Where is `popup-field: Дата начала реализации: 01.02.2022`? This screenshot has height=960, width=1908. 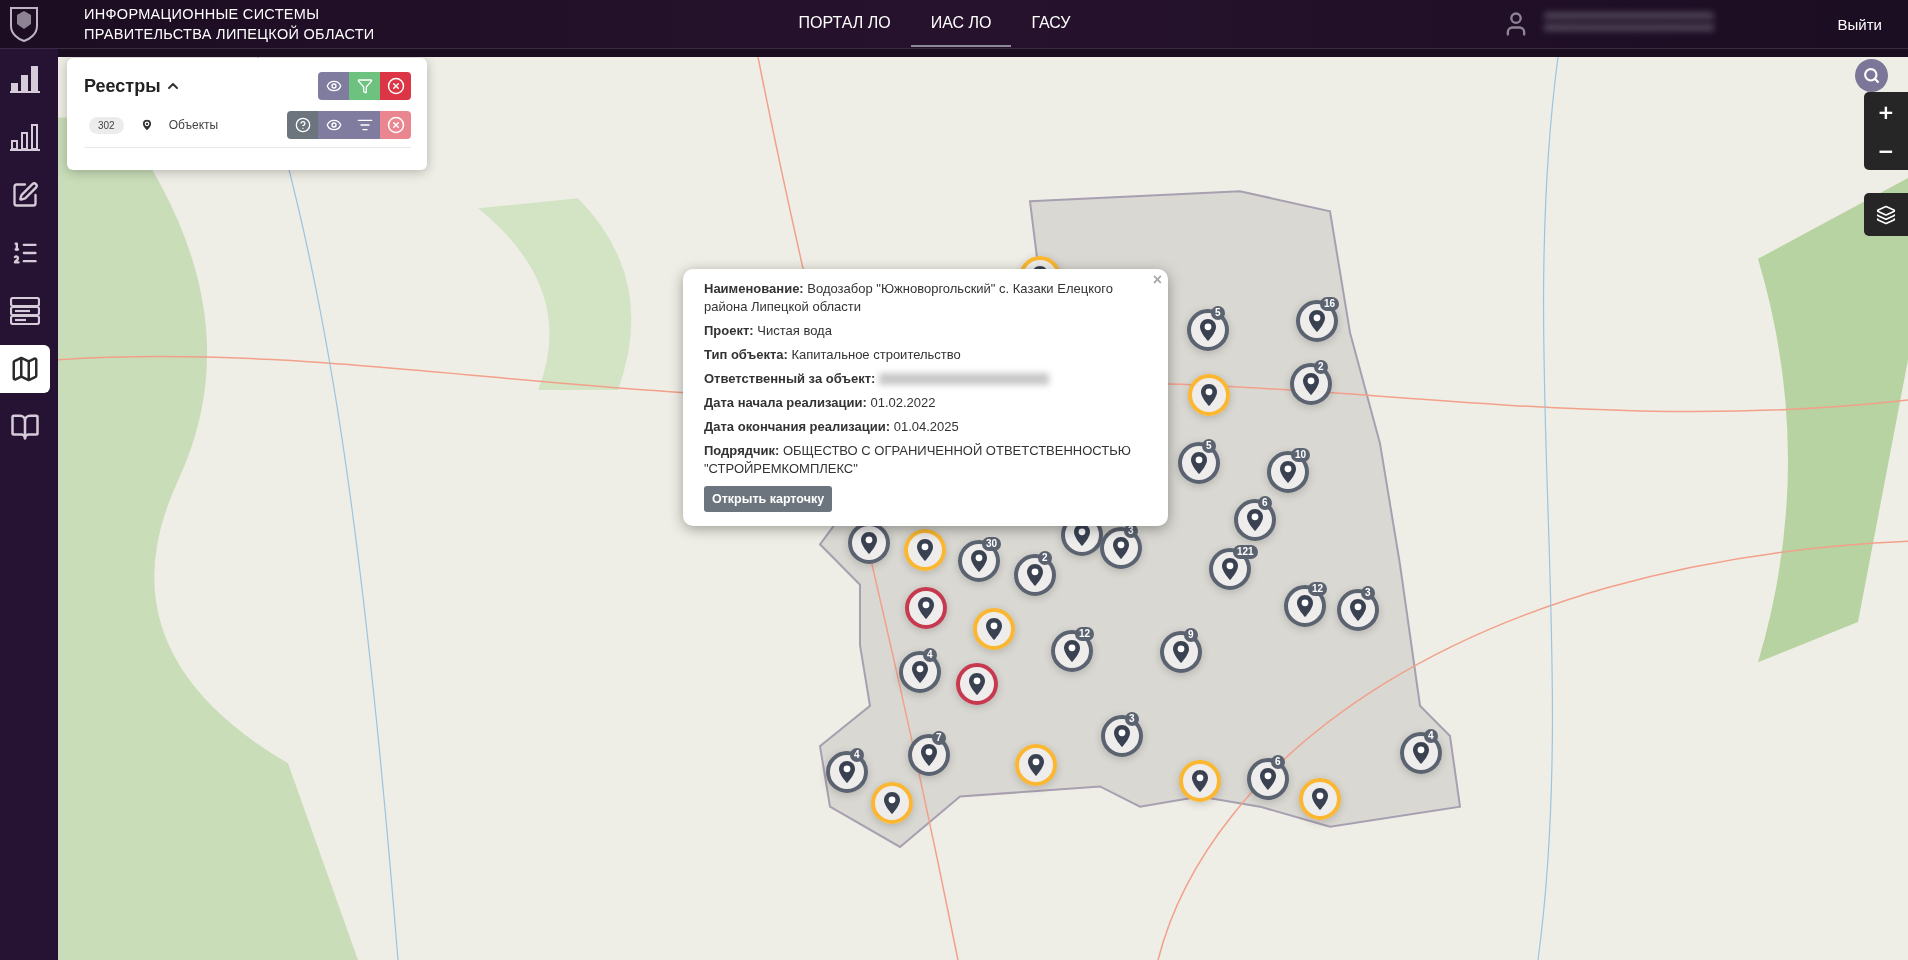
popup-field: Дата начала реализации: 01.02.2022 is located at coordinates (820, 403).